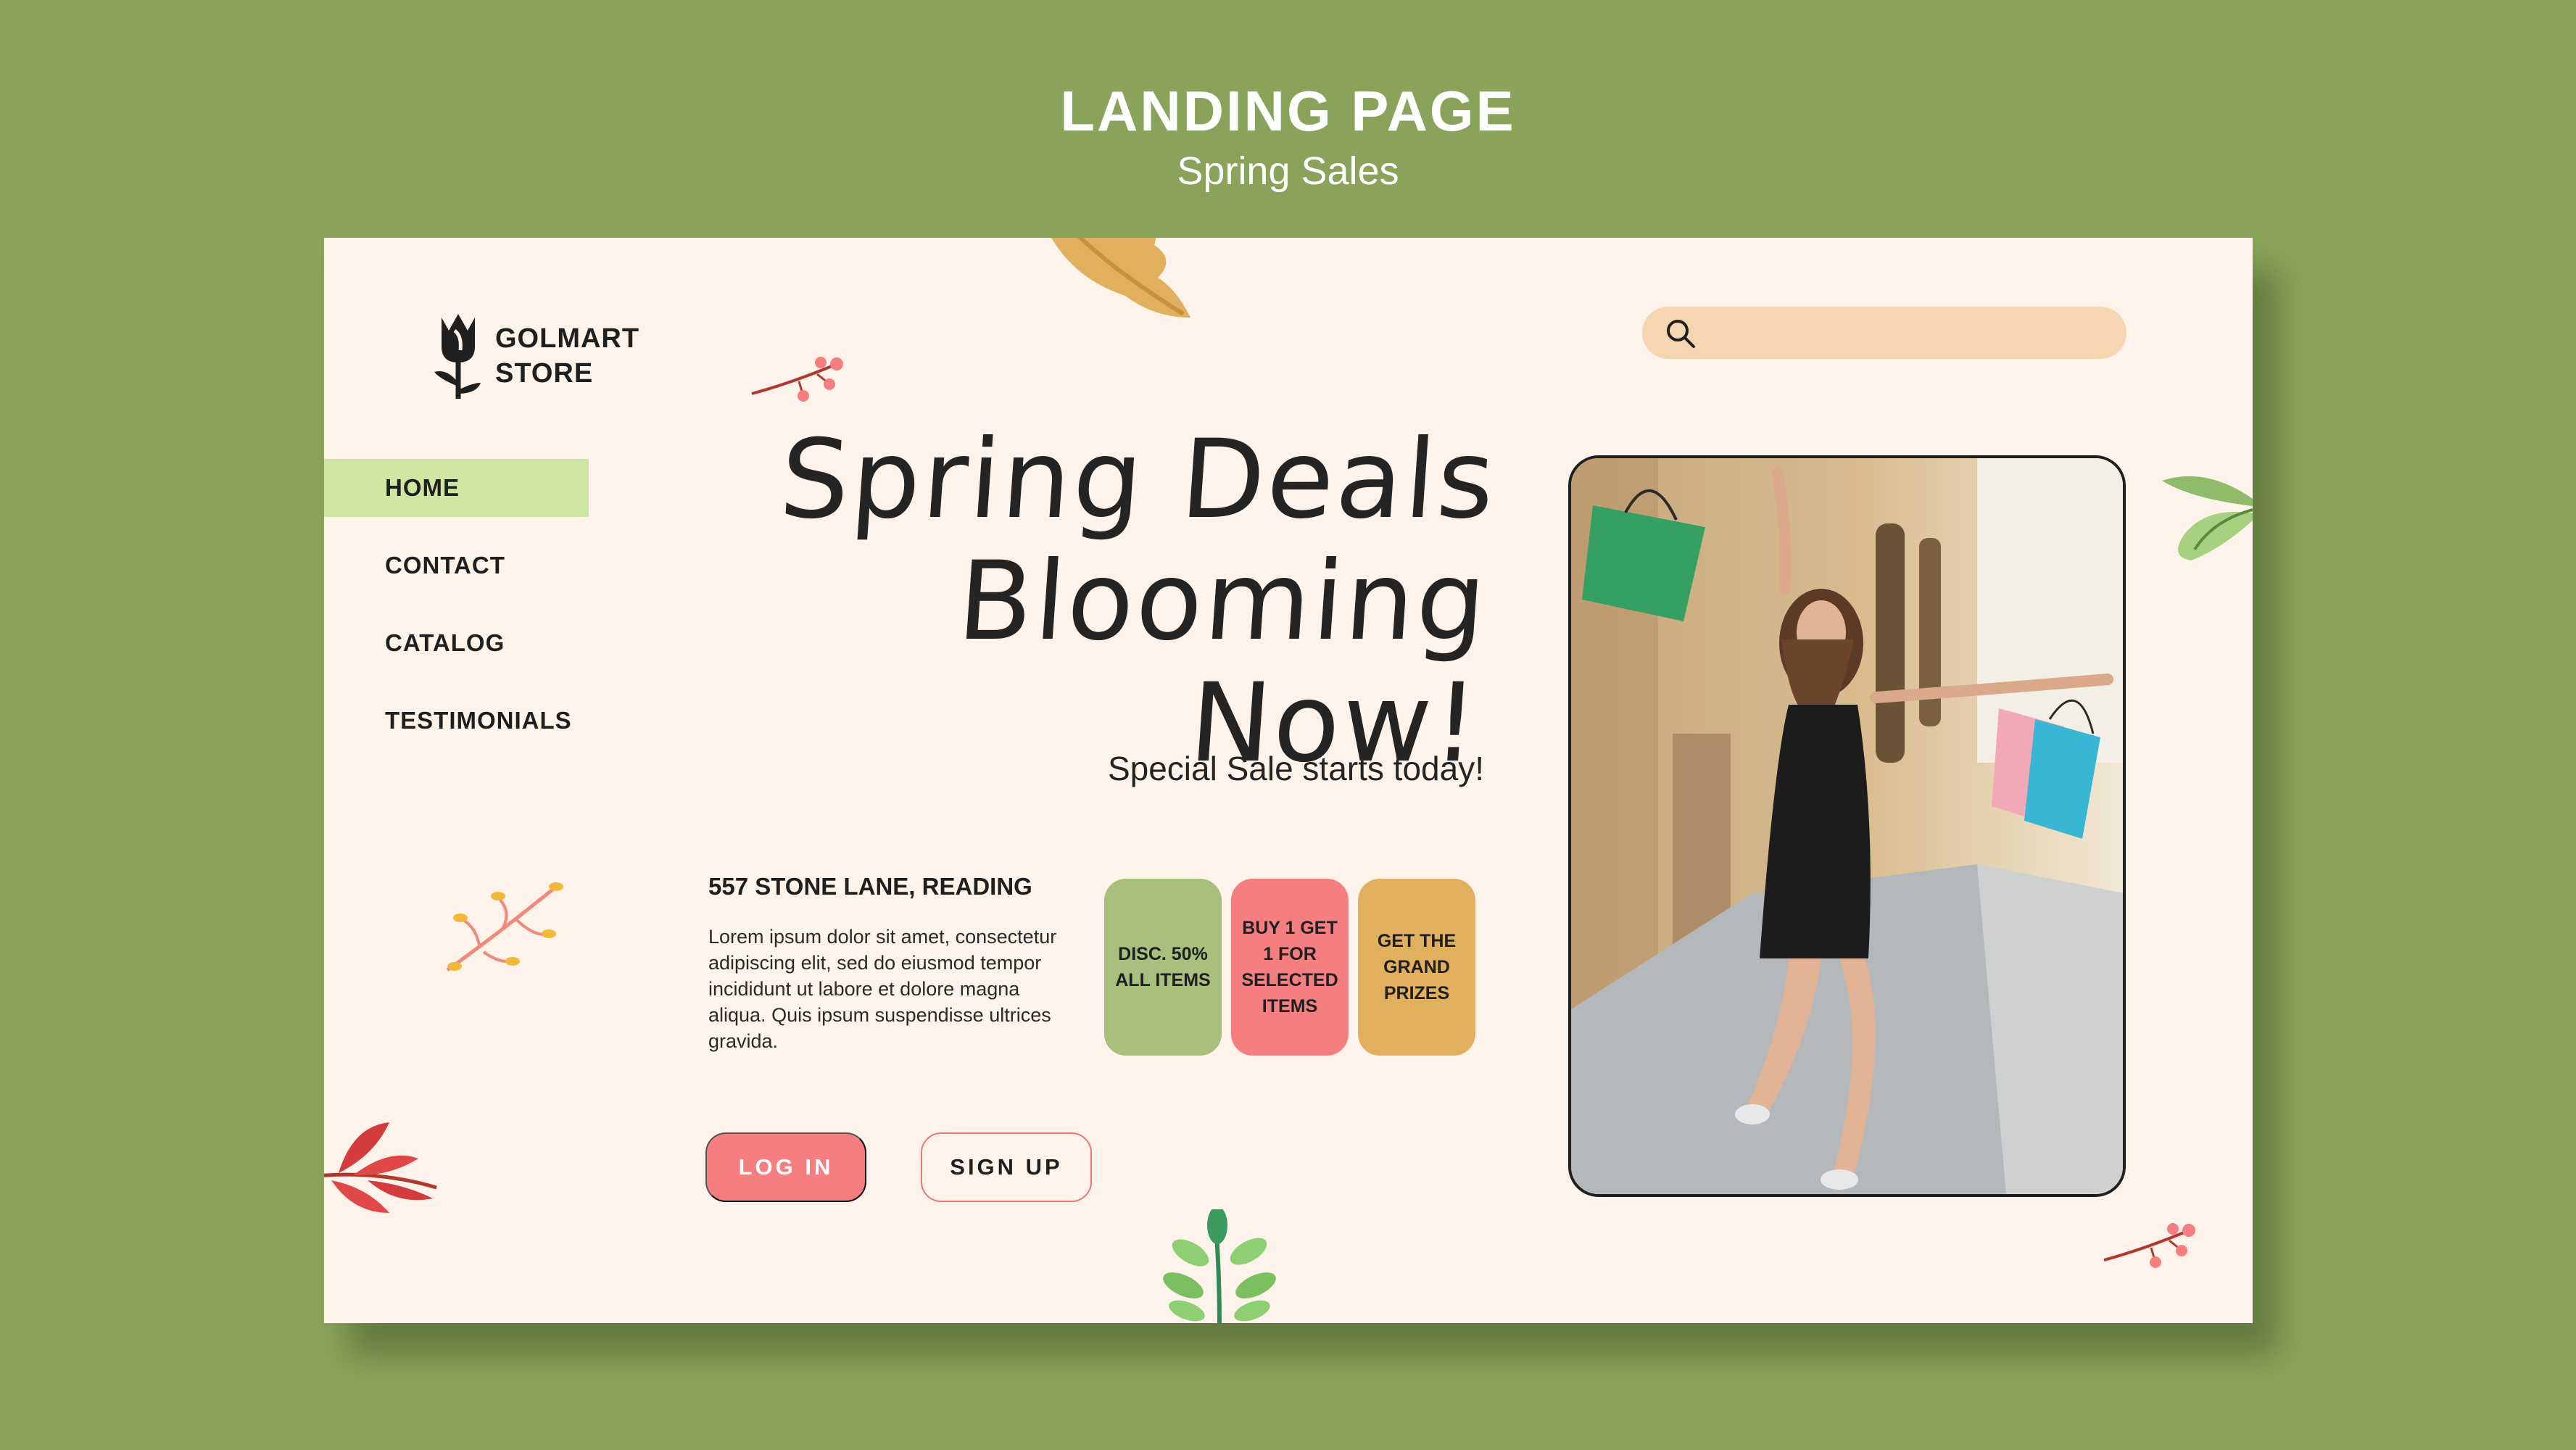 This screenshot has height=1450, width=2576. I want to click on search-bar, so click(1884, 333).